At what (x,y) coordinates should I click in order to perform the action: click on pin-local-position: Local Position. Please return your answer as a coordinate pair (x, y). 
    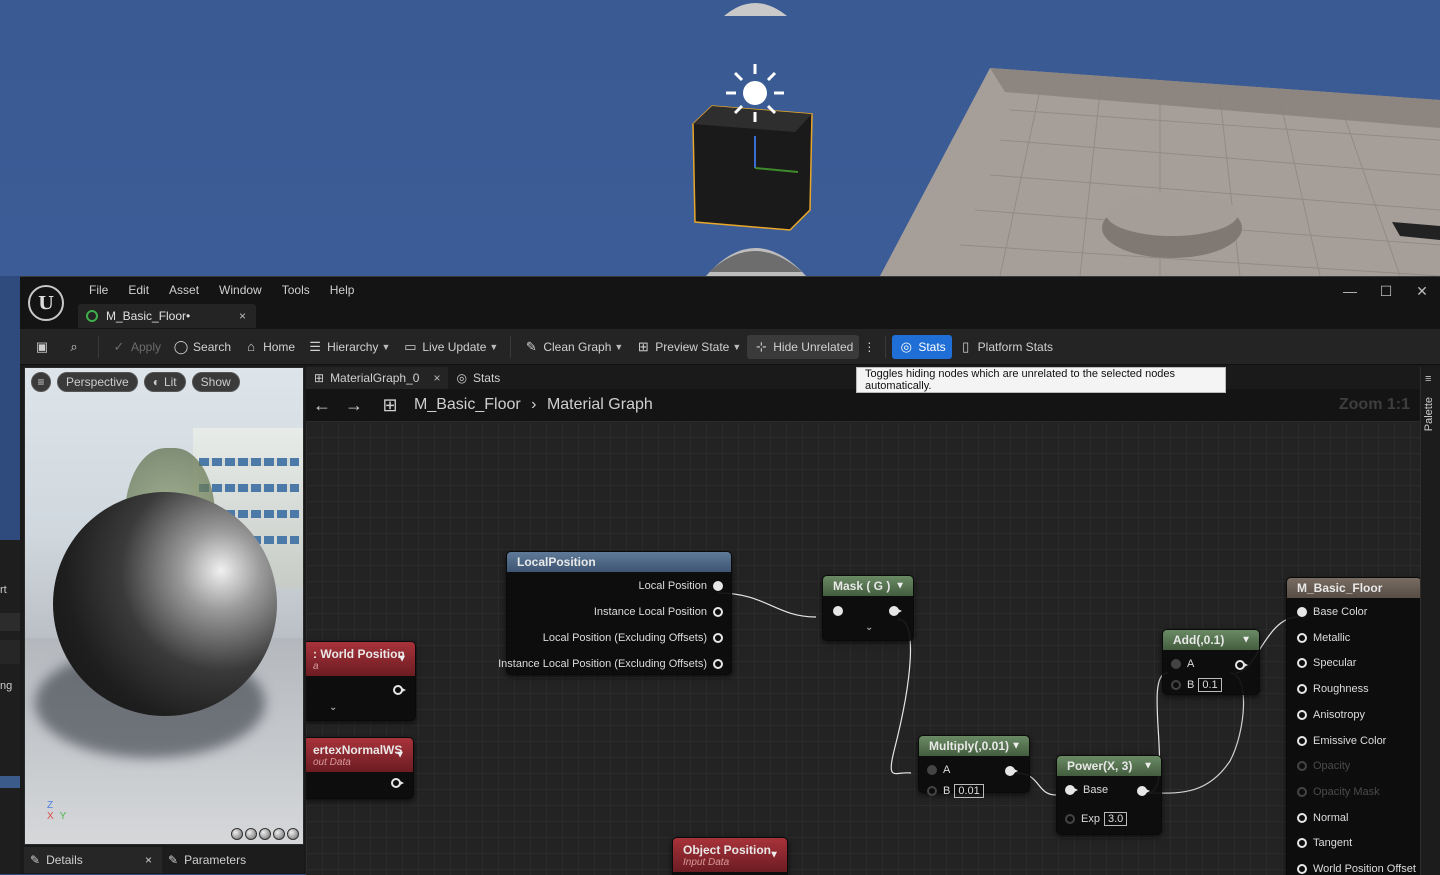
    Looking at the image, I should click on (681, 586).